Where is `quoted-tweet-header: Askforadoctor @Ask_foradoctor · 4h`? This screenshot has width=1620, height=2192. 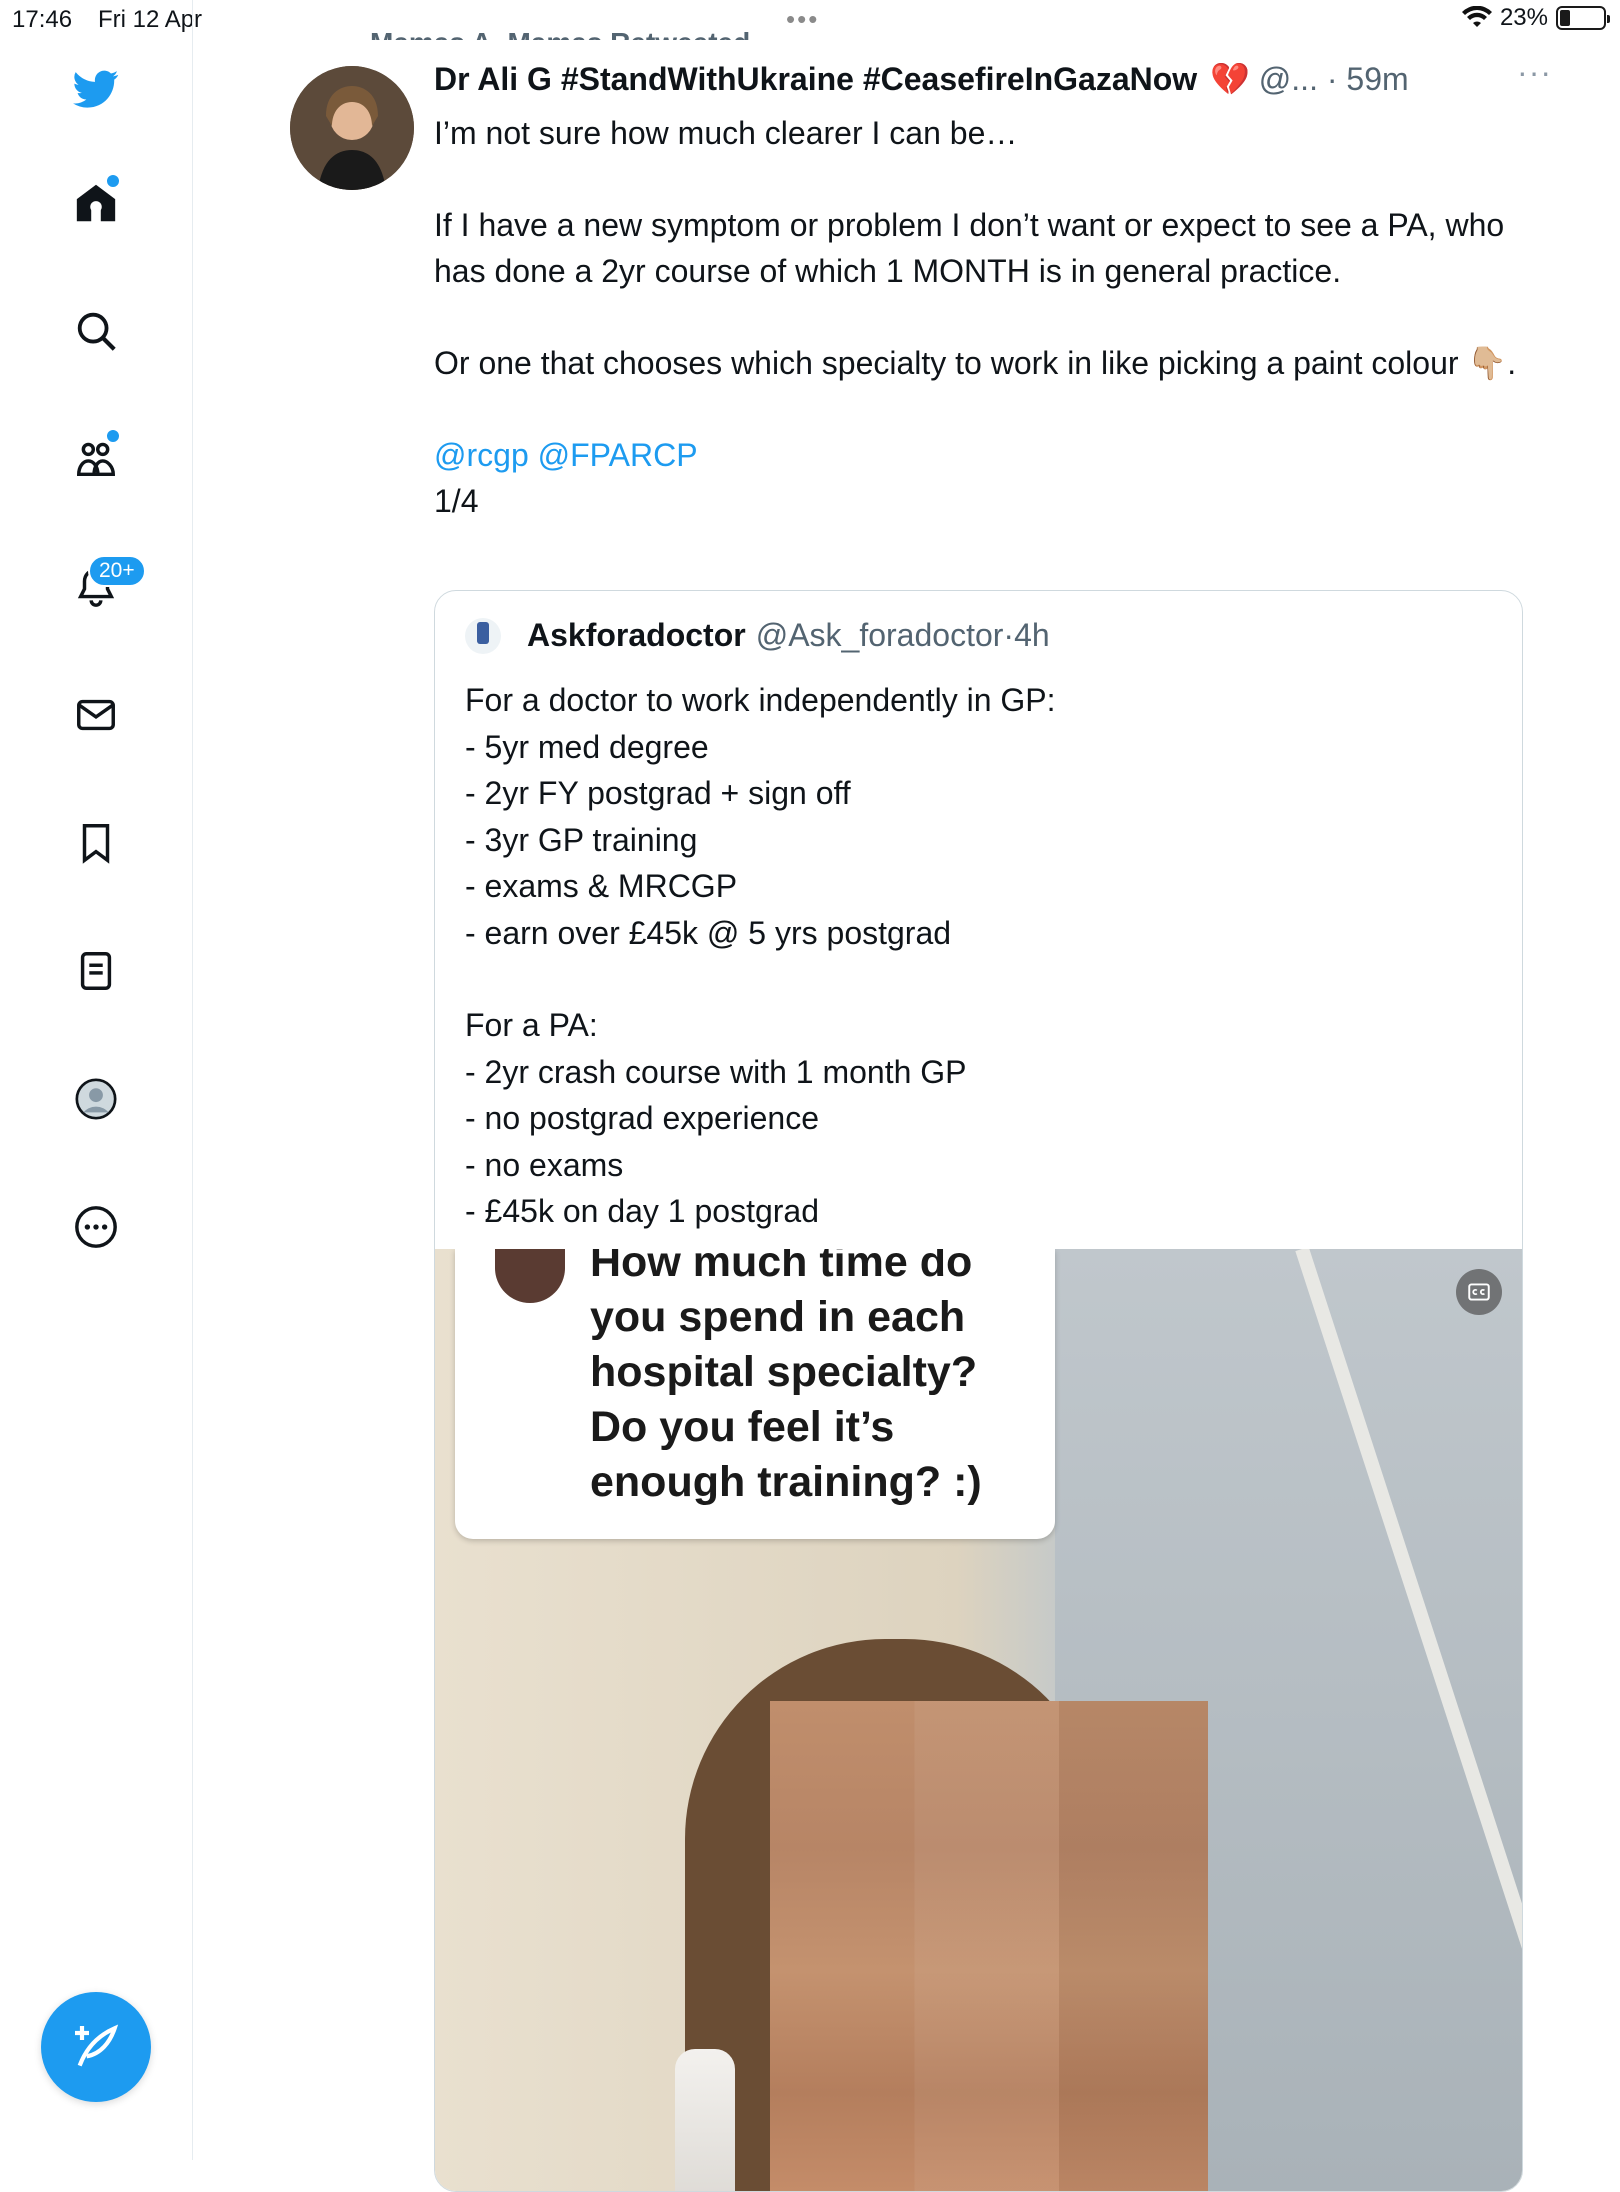 quoted-tweet-header: Askforadoctor @Ask_foradoctor · 4h is located at coordinates (757, 635).